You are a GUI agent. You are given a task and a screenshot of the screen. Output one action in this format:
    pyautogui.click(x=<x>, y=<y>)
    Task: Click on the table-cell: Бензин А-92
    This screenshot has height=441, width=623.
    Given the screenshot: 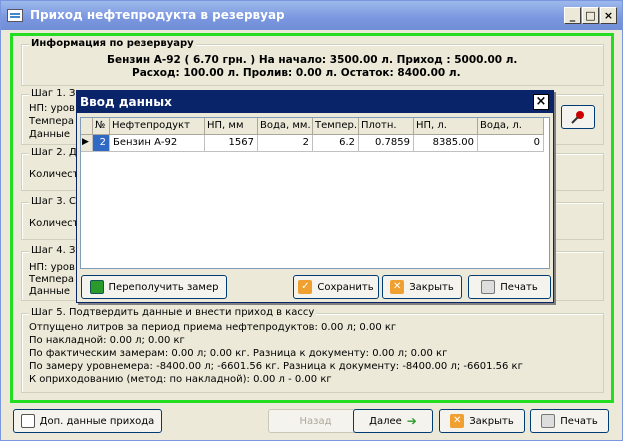 What is the action you would take?
    pyautogui.click(x=157, y=143)
    